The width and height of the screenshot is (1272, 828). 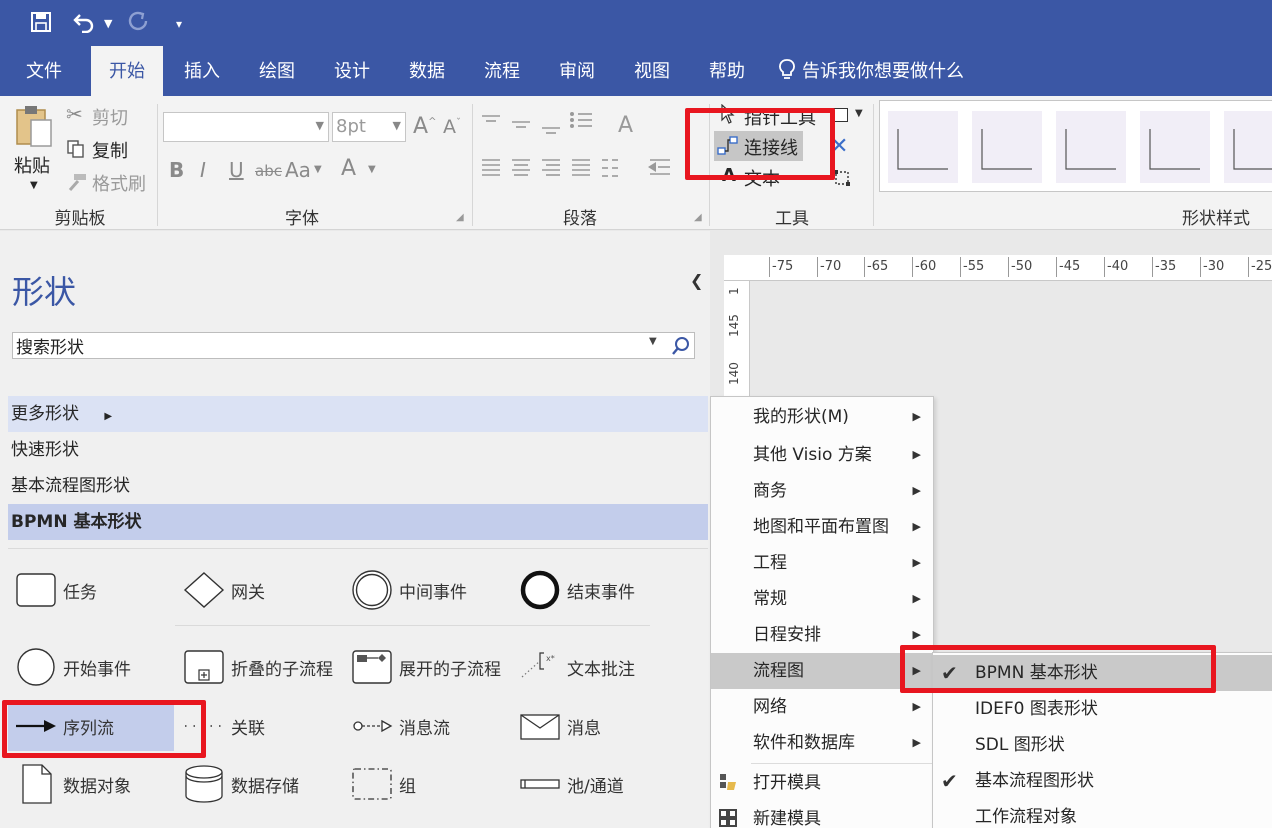 I want to click on strikethrough-button: abc, so click(x=268, y=171).